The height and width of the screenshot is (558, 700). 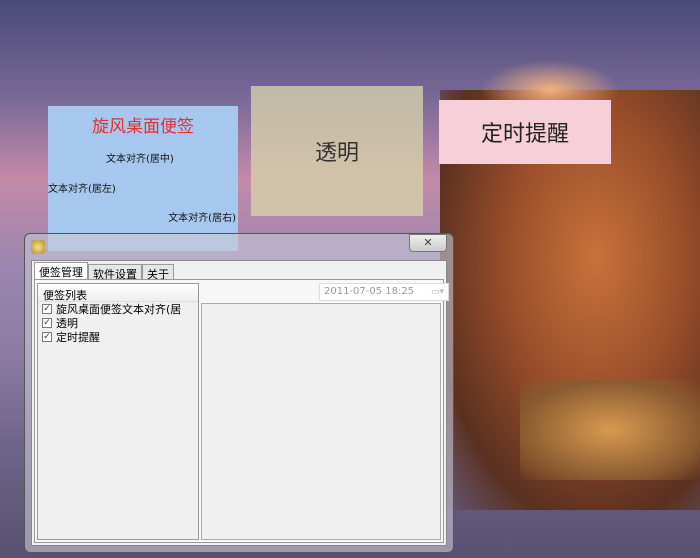 What do you see at coordinates (428, 243) in the screenshot?
I see `close-button: ✕` at bounding box center [428, 243].